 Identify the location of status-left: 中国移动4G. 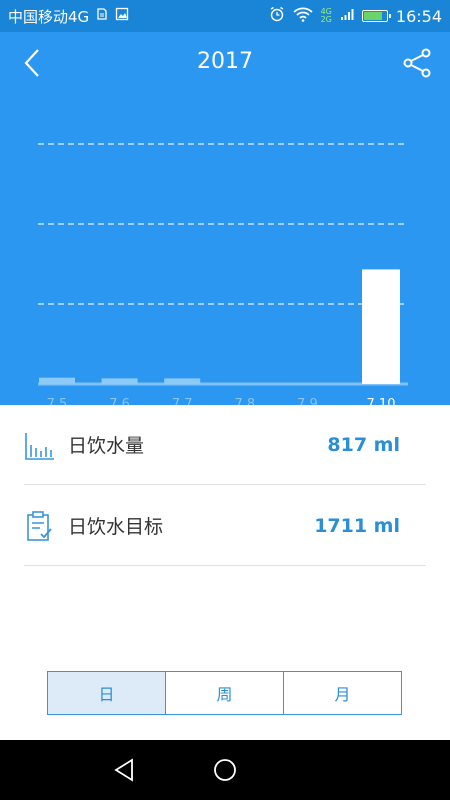
(68, 16).